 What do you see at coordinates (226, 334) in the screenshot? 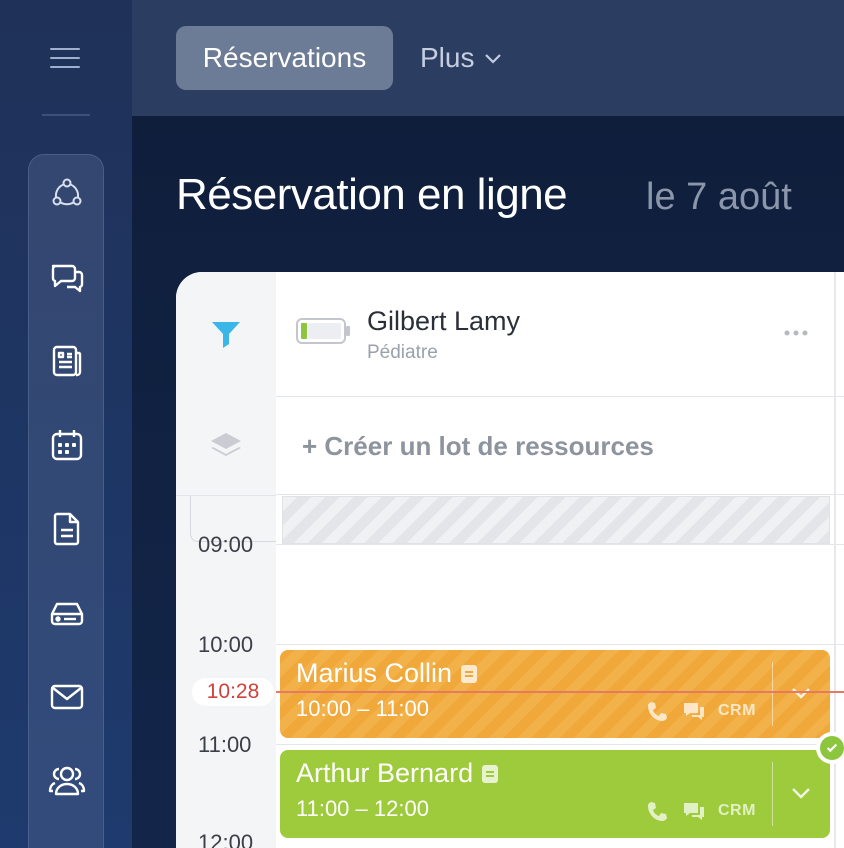
I see `filter-icon` at bounding box center [226, 334].